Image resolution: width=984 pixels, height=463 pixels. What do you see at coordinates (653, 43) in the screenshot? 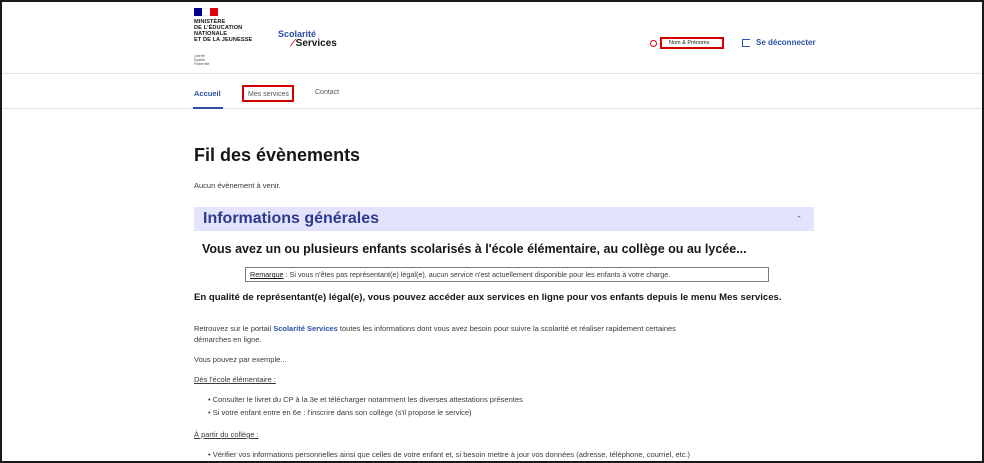
I see `user-icon` at bounding box center [653, 43].